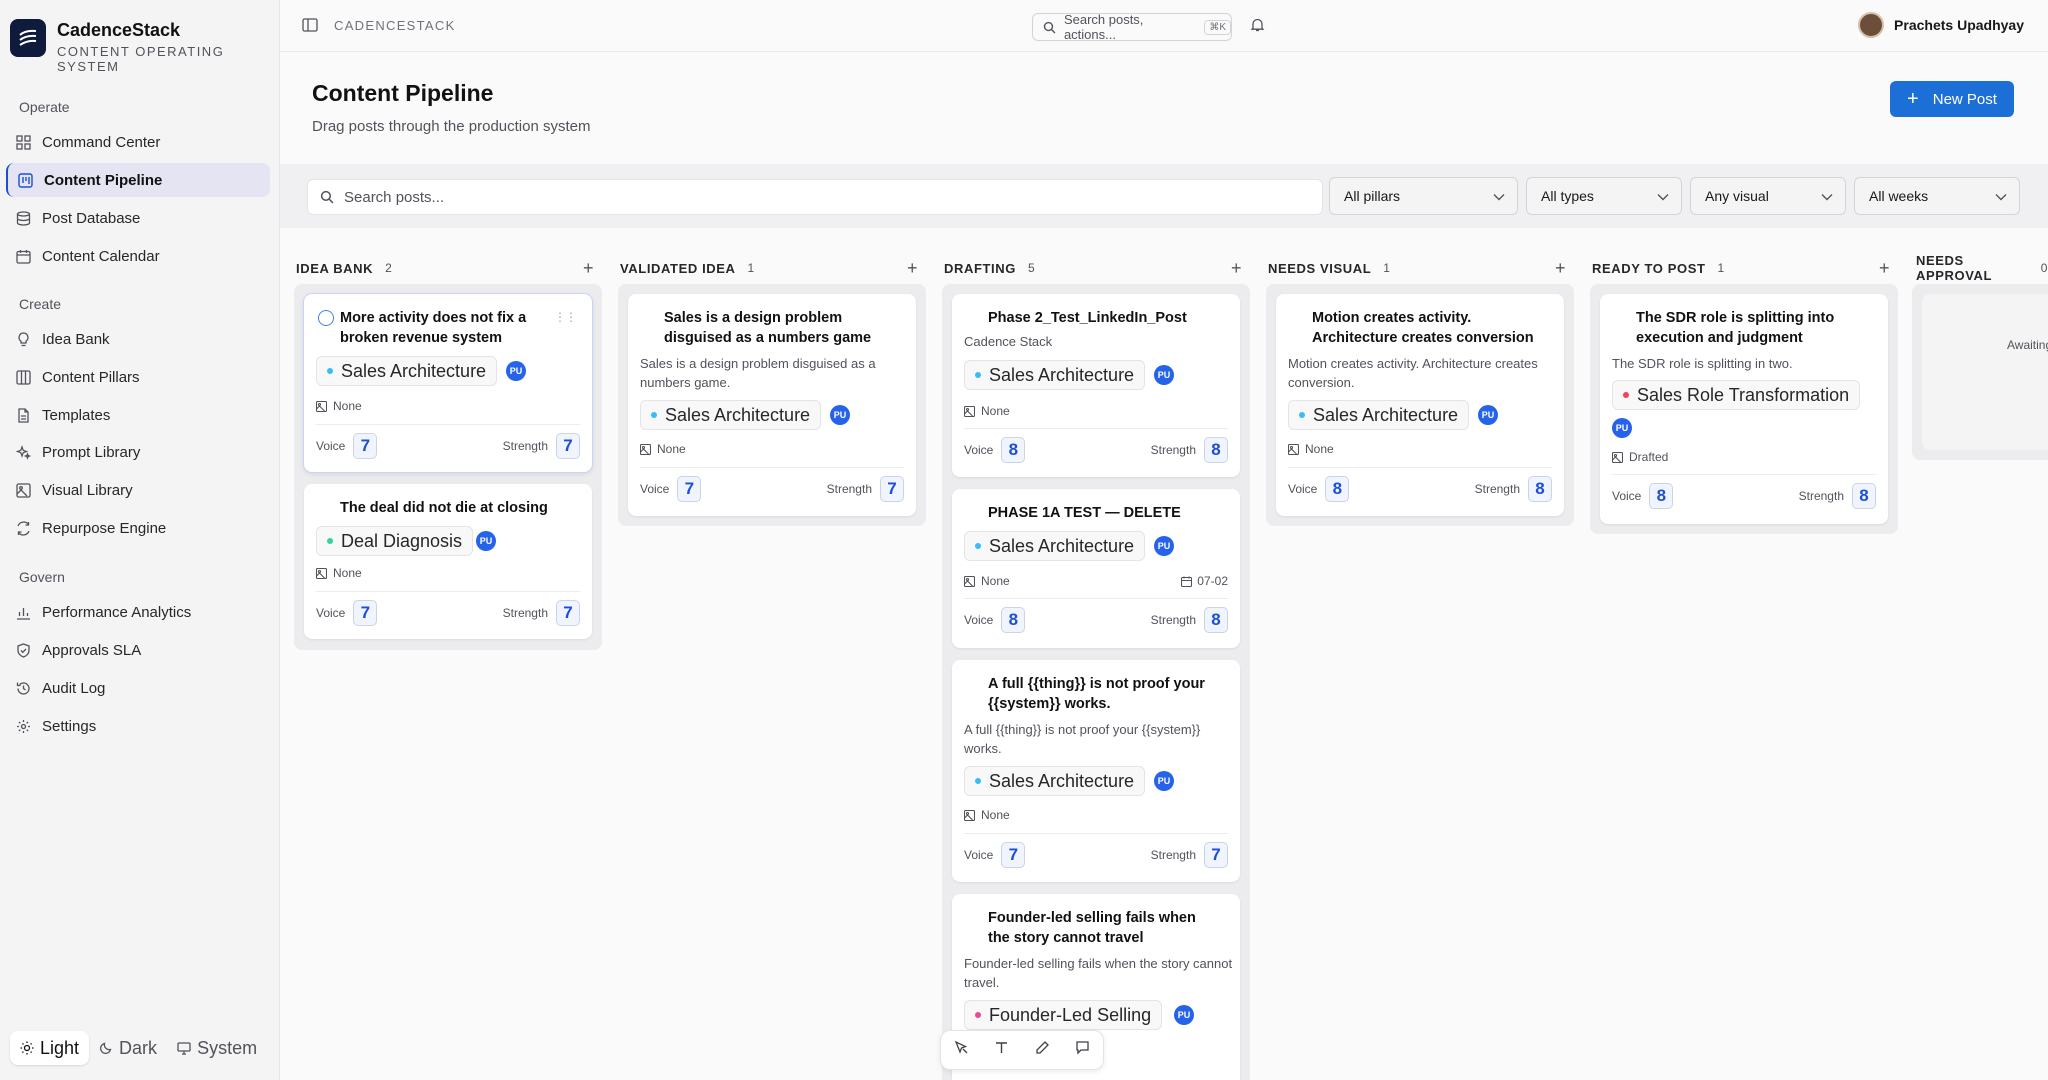 The image size is (2048, 1080). Describe the element at coordinates (1031, 268) in the screenshot. I see `column-count: 5` at that location.